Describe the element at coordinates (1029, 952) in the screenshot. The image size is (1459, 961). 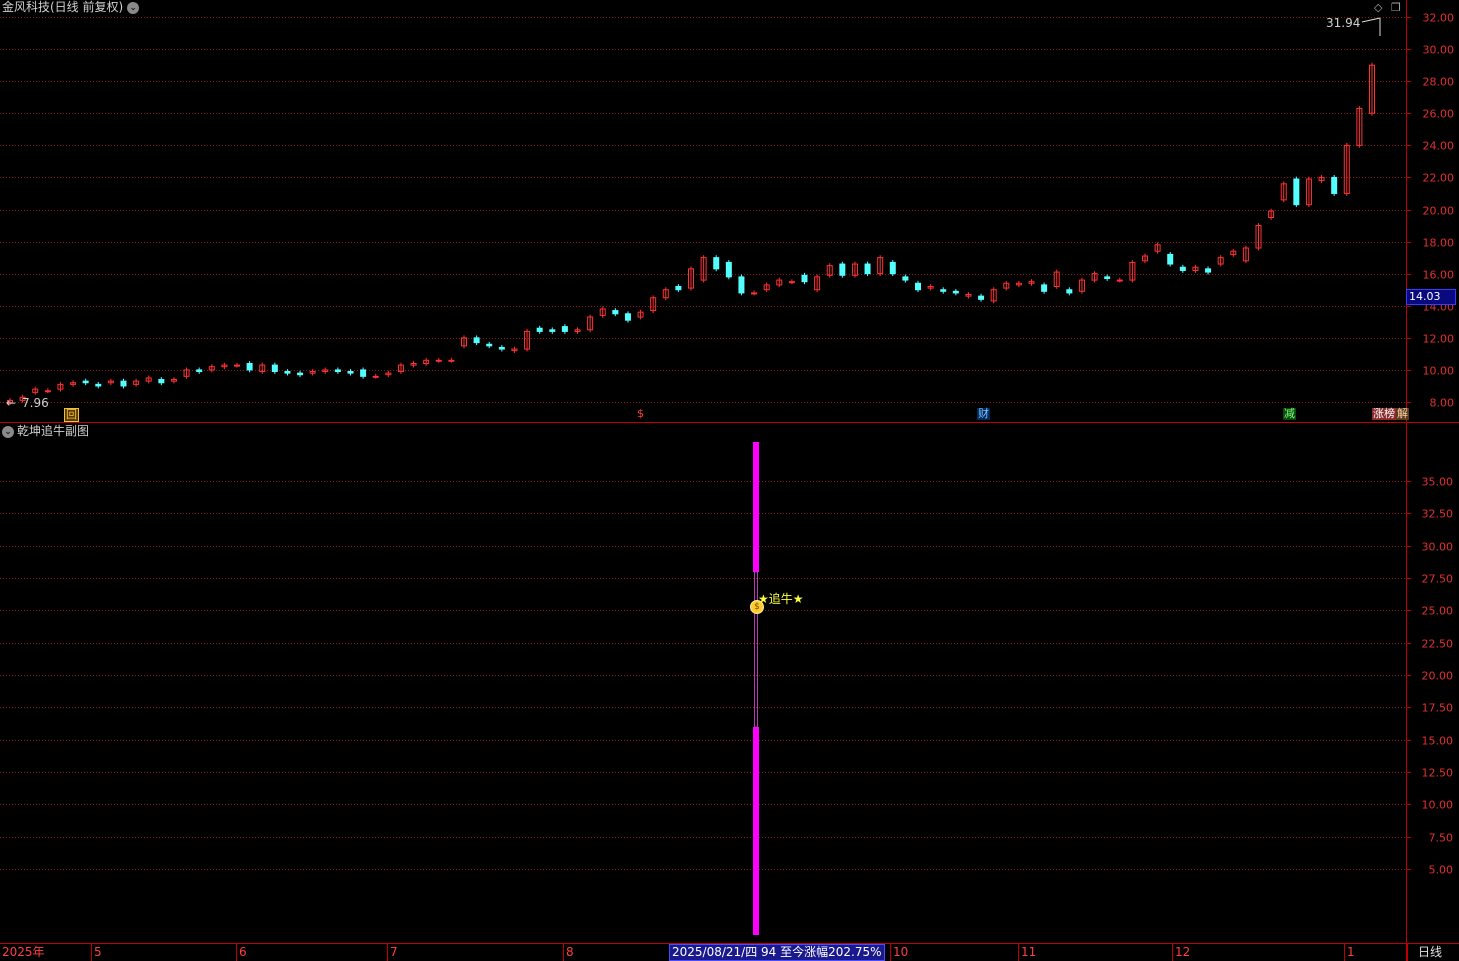
I see `time-label-month: 11` at that location.